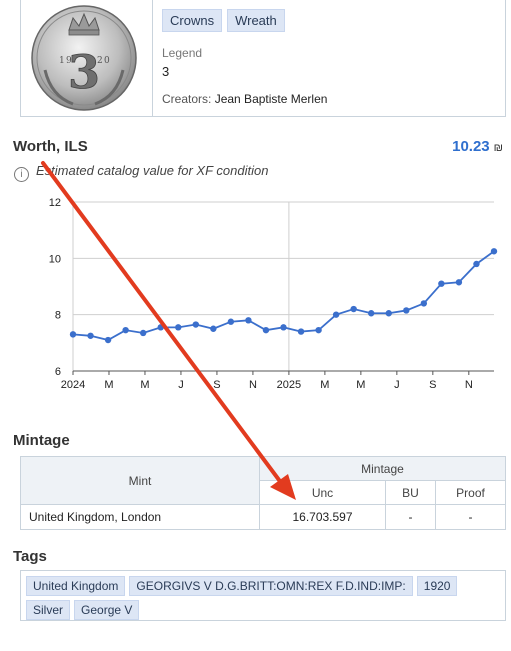  What do you see at coordinates (152, 170) in the screenshot?
I see `info-text: Estimated catalog value for XF condition` at bounding box center [152, 170].